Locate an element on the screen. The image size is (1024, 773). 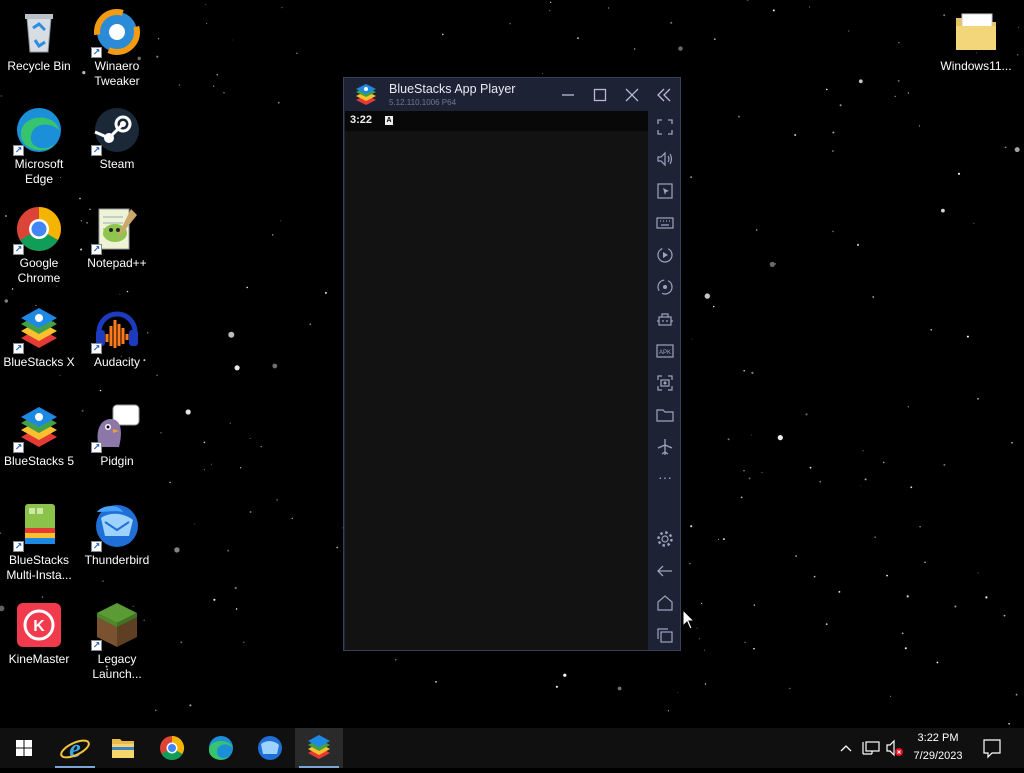
windows-start-icon is located at coordinates (24, 748).